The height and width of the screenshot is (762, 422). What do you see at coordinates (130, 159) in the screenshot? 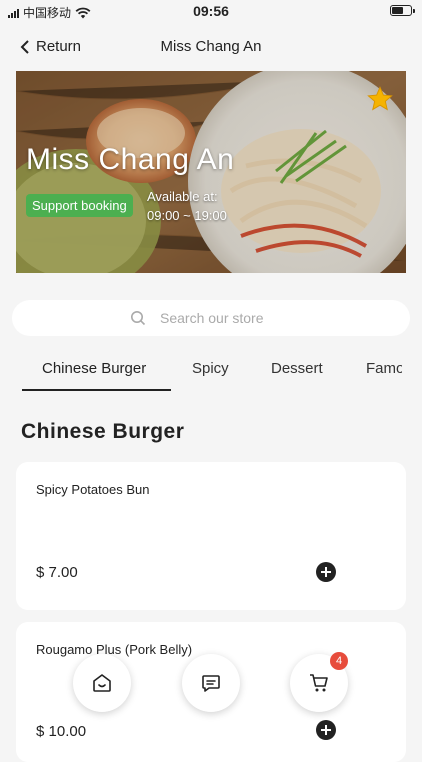
I see `store-name: Miss Chang An` at bounding box center [130, 159].